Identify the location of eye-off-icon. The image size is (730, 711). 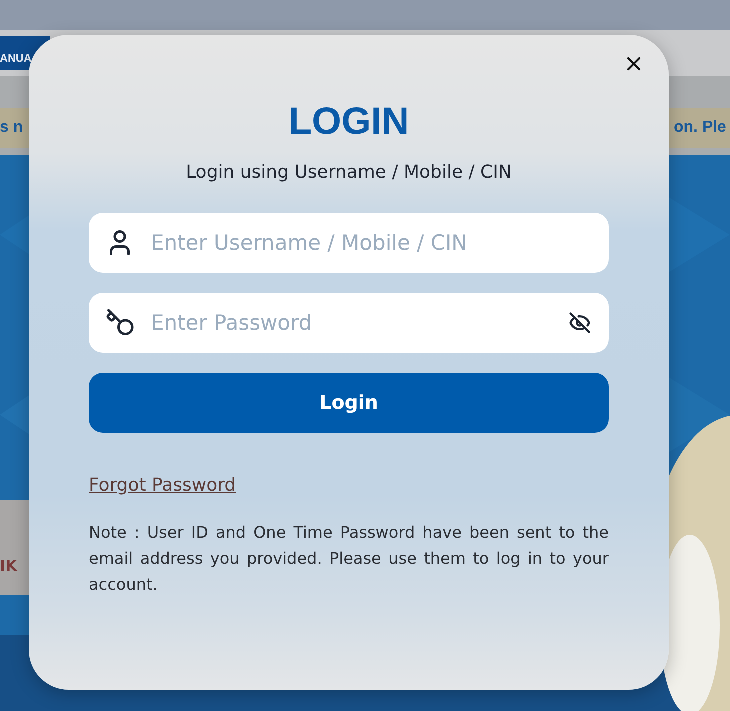
(580, 323).